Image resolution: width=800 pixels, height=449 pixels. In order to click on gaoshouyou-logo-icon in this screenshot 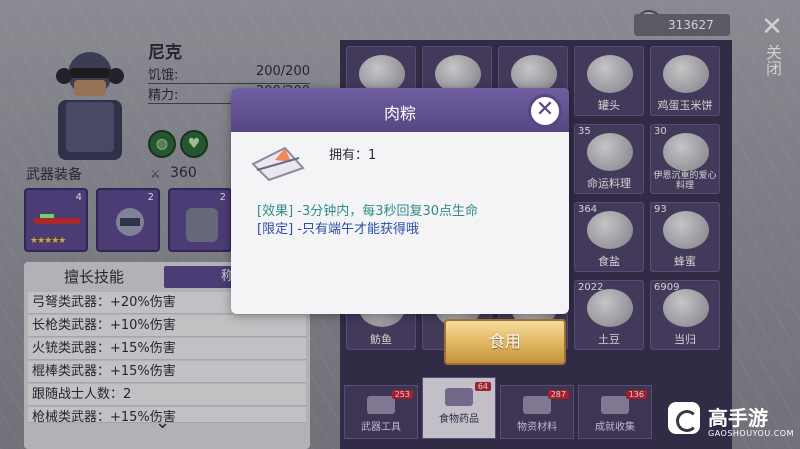, I will do `click(684, 418)`.